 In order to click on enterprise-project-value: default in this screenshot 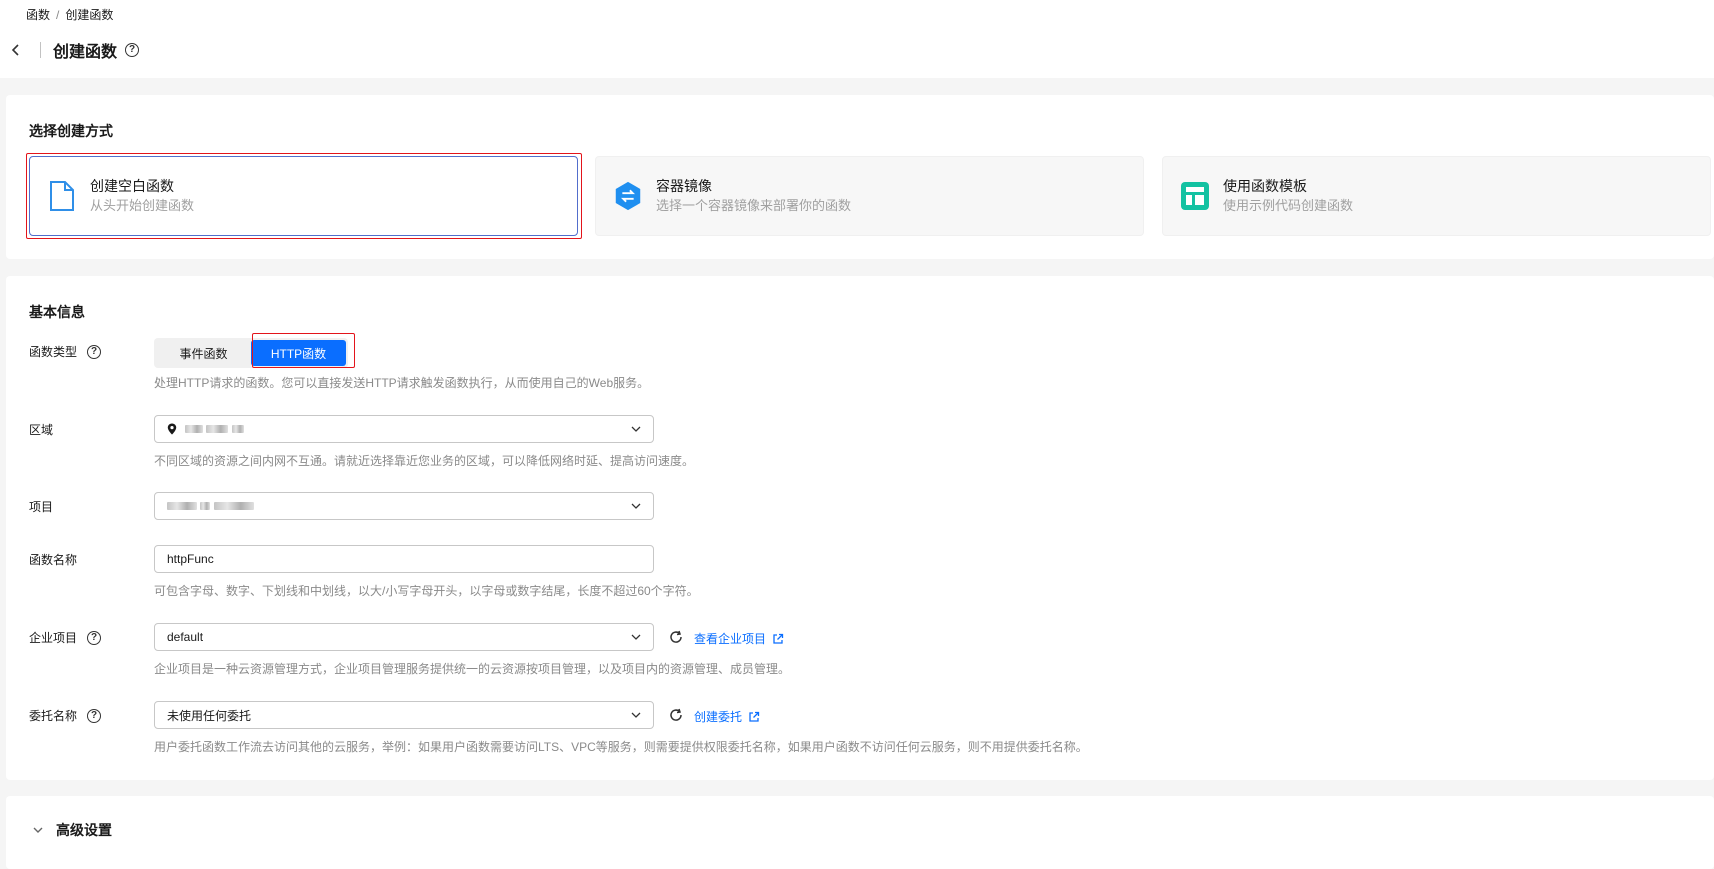, I will do `click(185, 637)`.